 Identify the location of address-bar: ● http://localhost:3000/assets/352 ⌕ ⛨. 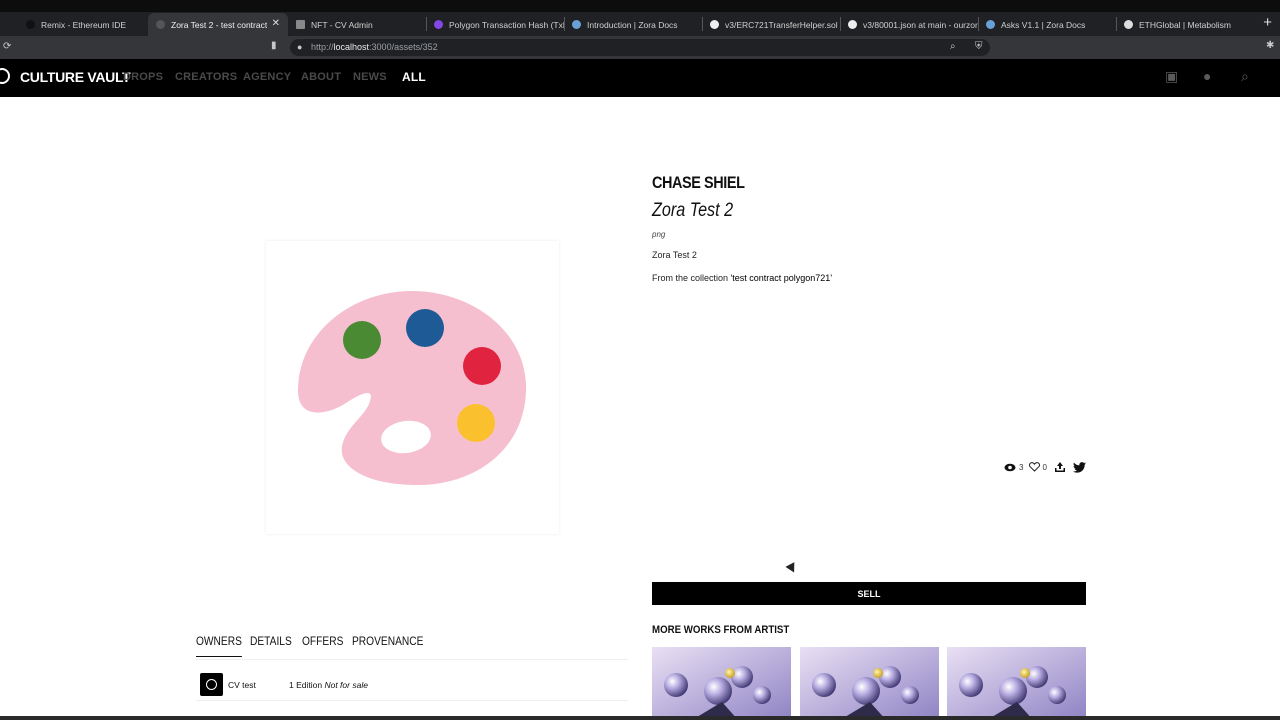
(640, 47).